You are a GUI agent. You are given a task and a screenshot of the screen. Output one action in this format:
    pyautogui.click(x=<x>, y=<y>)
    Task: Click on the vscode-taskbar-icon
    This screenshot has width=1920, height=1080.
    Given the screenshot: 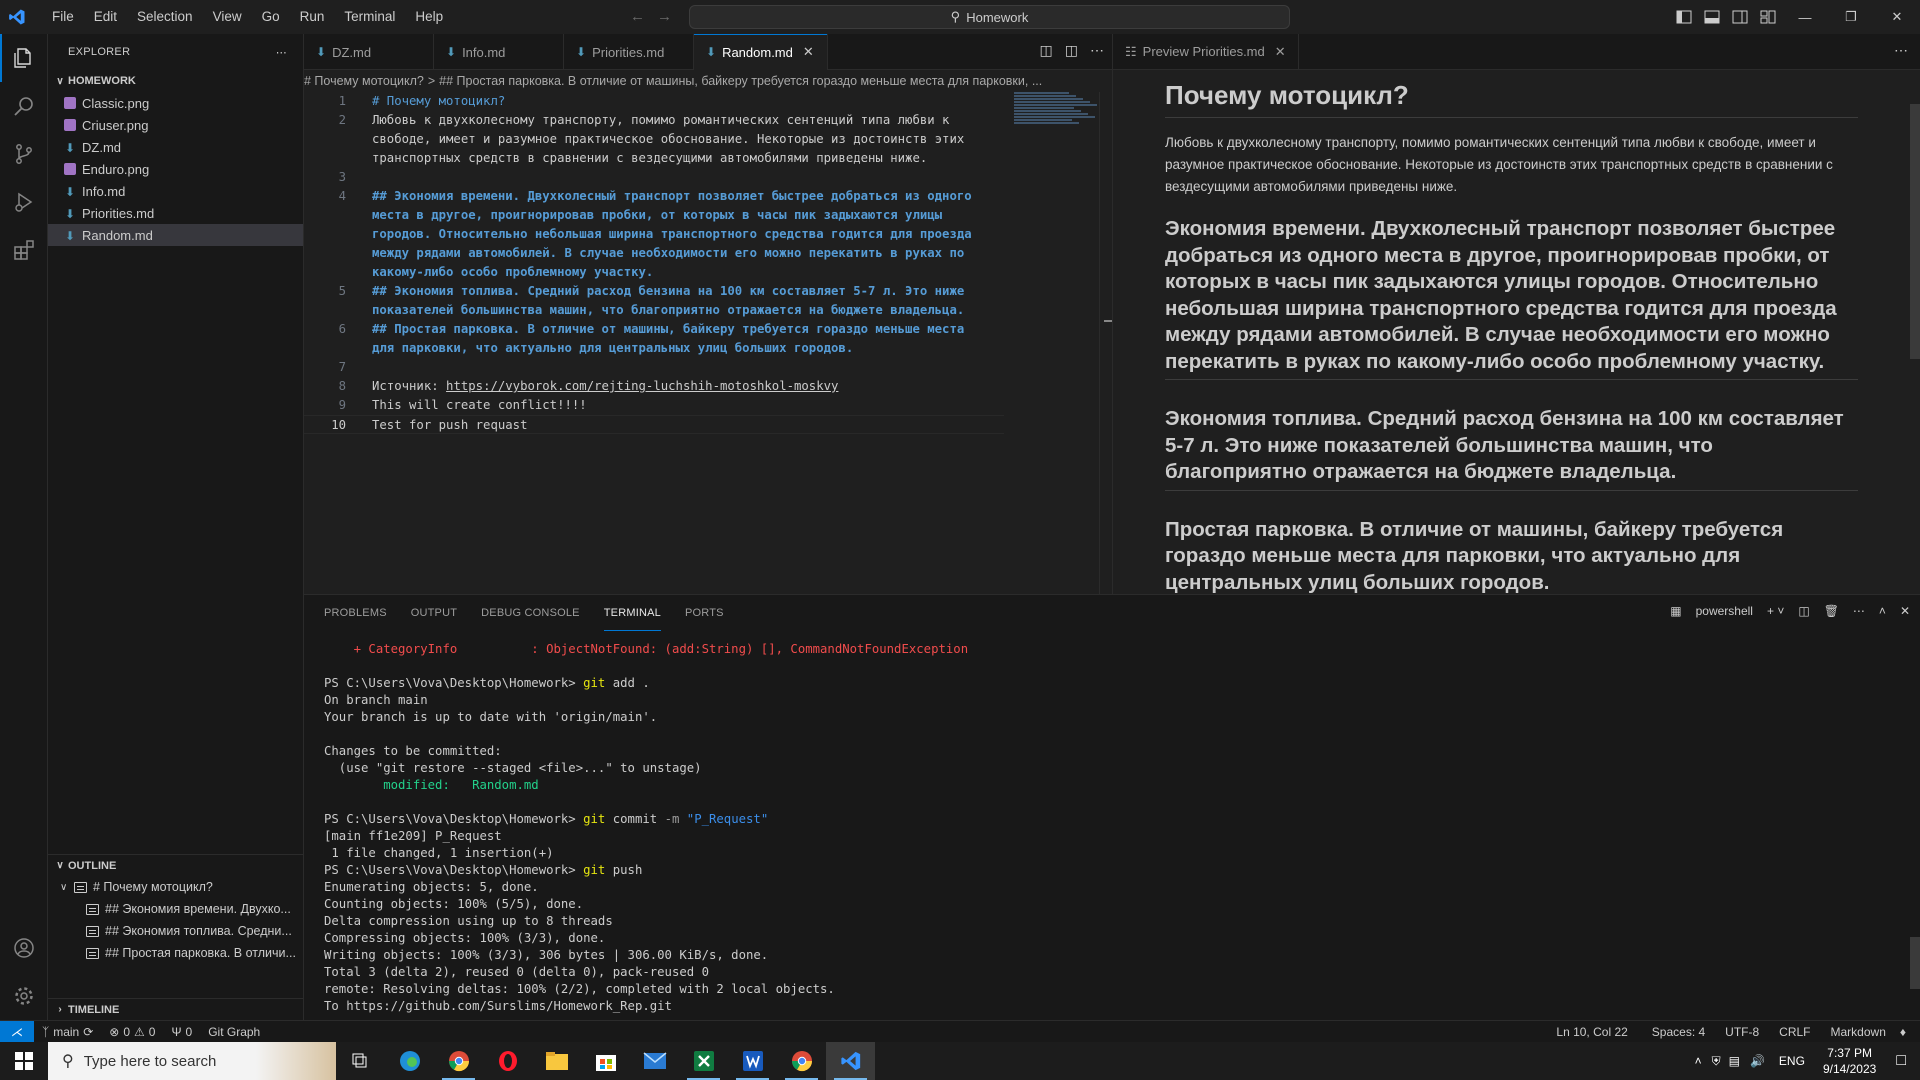 What is the action you would take?
    pyautogui.click(x=850, y=1061)
    